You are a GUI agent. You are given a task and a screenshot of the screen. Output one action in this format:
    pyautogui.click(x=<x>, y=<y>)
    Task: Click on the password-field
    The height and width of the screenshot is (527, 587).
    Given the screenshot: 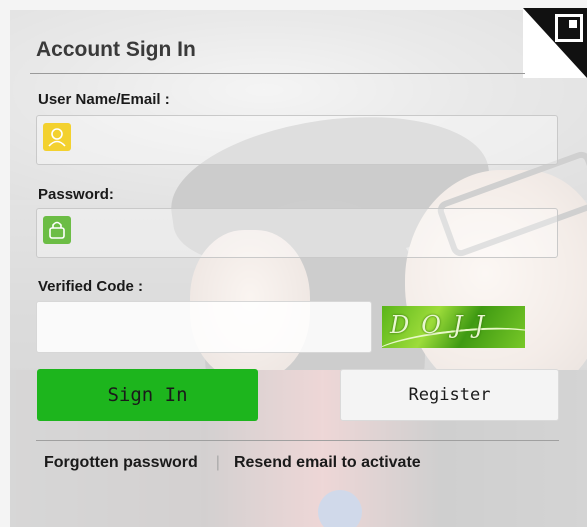 What is the action you would take?
    pyautogui.click(x=297, y=233)
    